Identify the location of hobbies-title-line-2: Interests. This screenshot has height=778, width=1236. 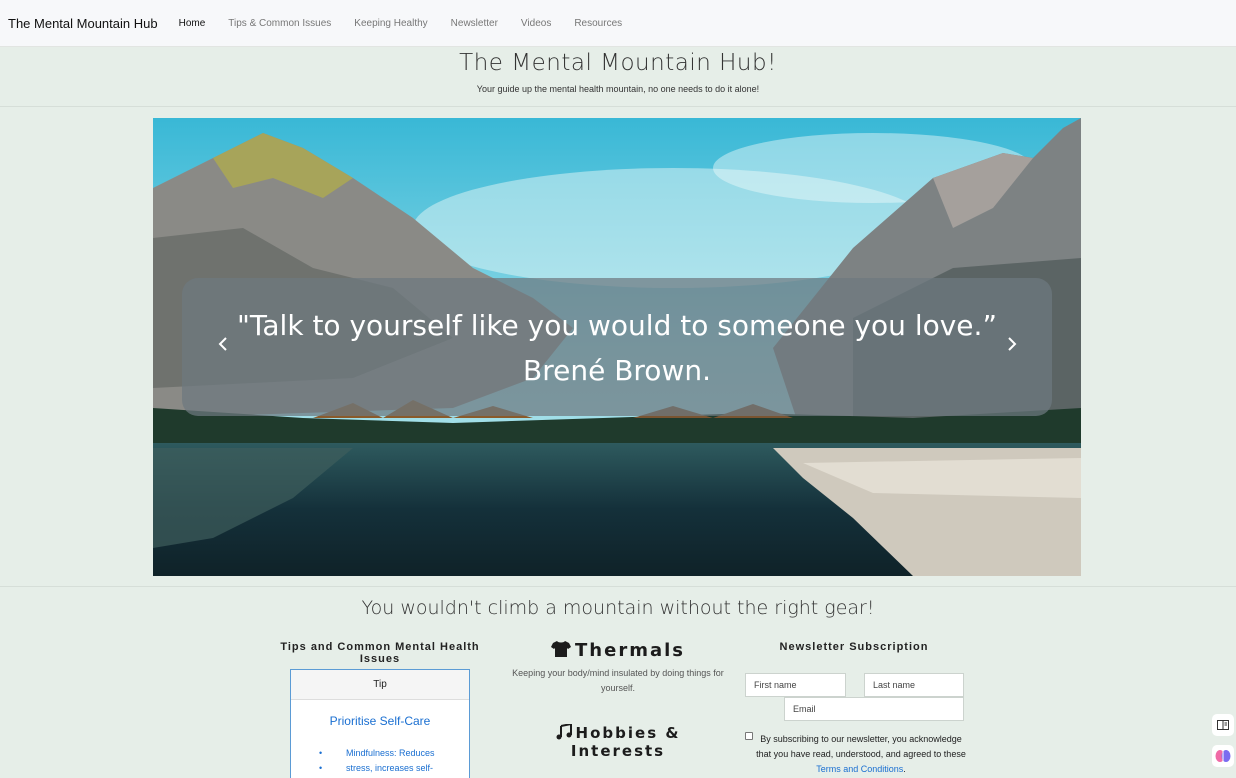
(618, 751).